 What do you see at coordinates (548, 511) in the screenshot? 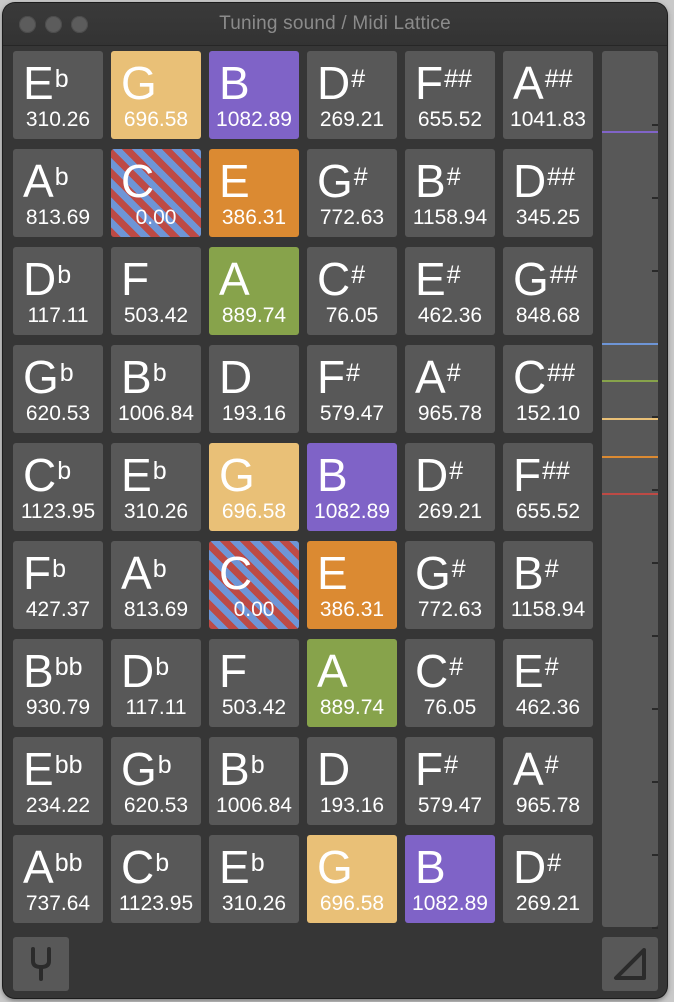
I see `note-cents: 655.52` at bounding box center [548, 511].